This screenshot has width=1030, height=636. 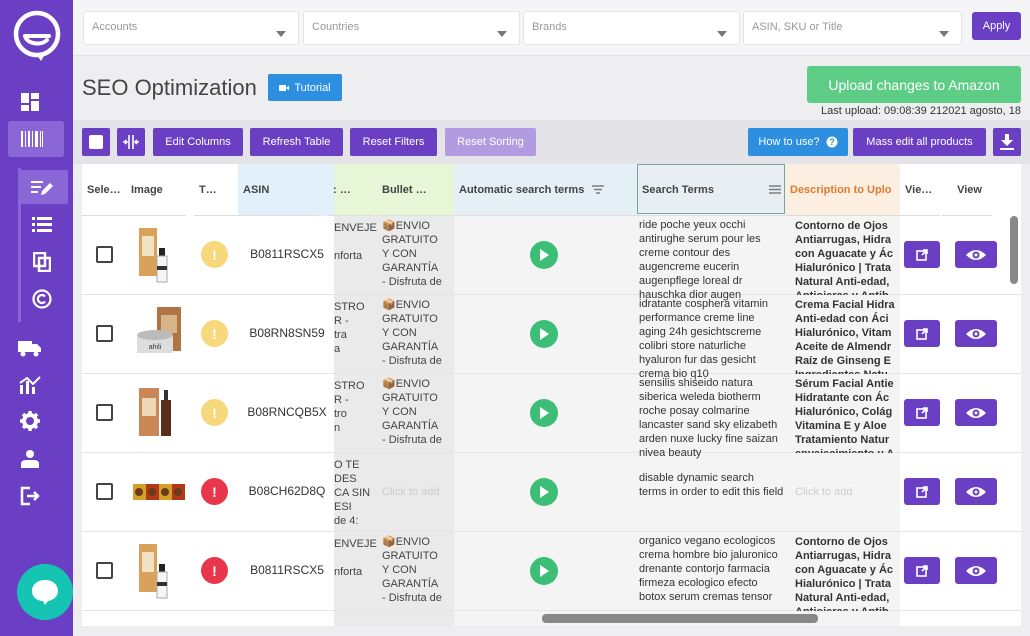 I want to click on reset-filters-button: Reset Filters, so click(x=393, y=142).